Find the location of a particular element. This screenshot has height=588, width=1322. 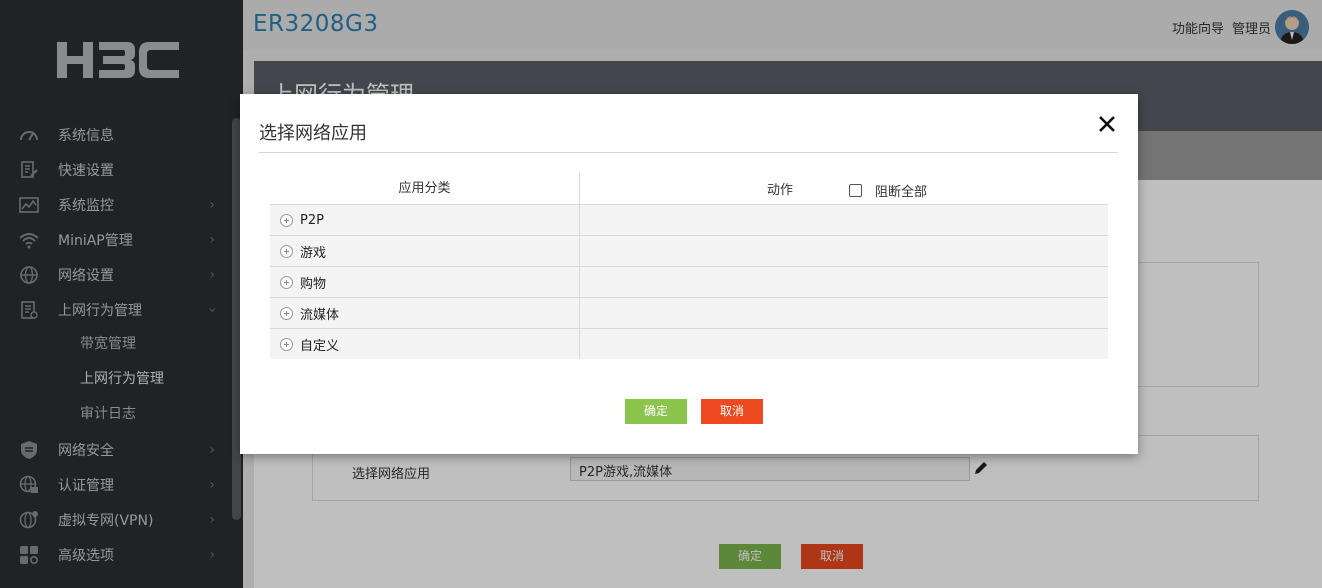

category-label: 游戏 is located at coordinates (313, 253).